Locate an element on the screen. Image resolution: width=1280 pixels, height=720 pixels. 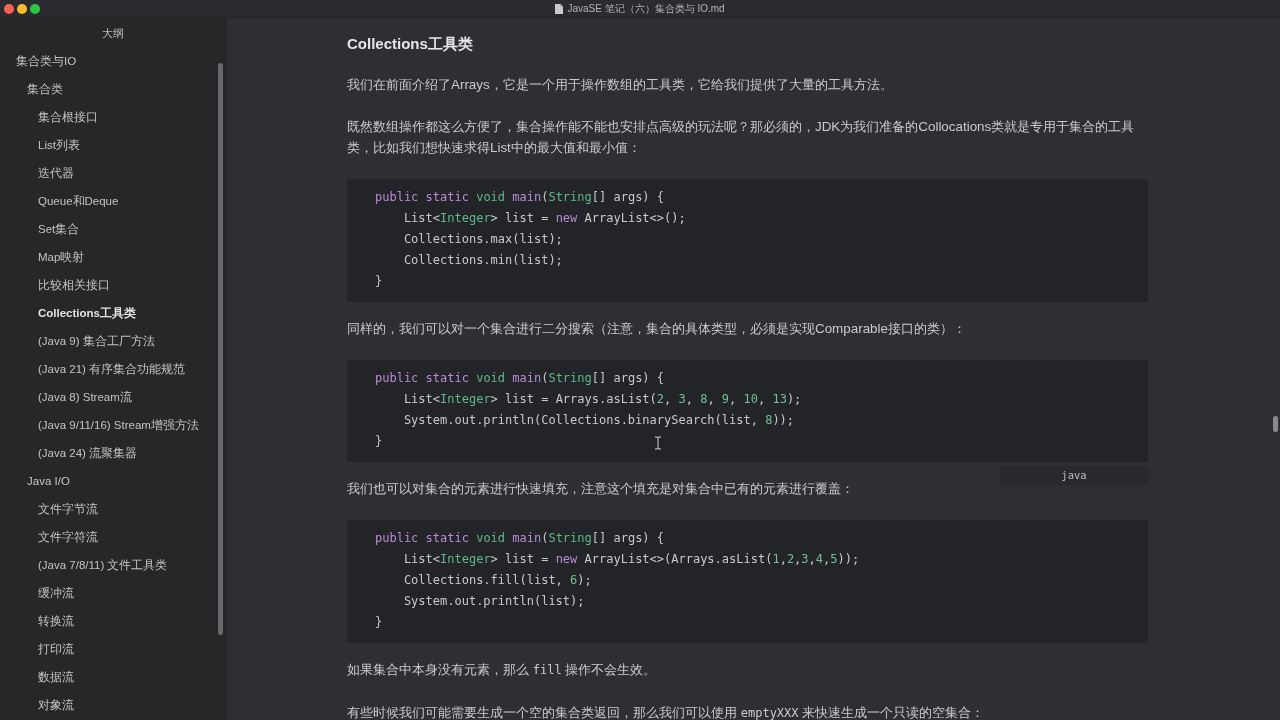
code-line: Collections.fill(list, 6); is located at coordinates (497, 580).